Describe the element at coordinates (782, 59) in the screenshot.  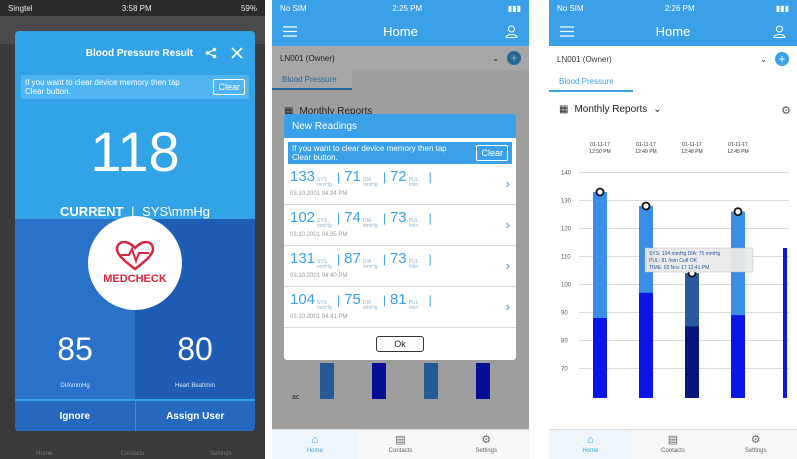
I see `add-icon: +` at that location.